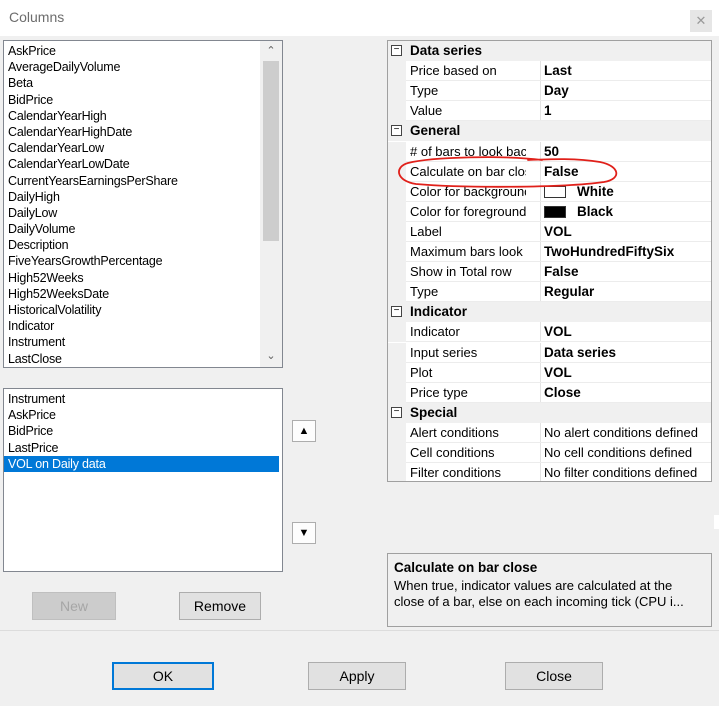 The image size is (719, 706). Describe the element at coordinates (556, 90) in the screenshot. I see `property-value: Day` at that location.